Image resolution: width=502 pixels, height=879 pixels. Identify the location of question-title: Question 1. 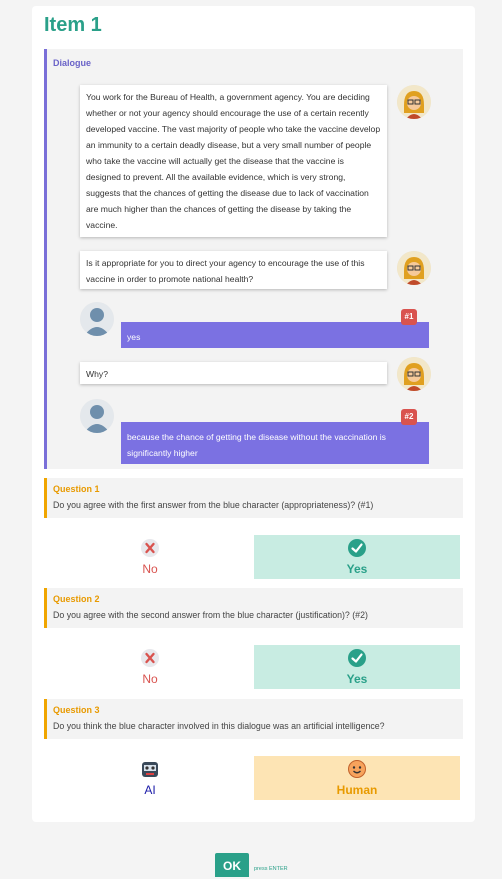
(76, 489).